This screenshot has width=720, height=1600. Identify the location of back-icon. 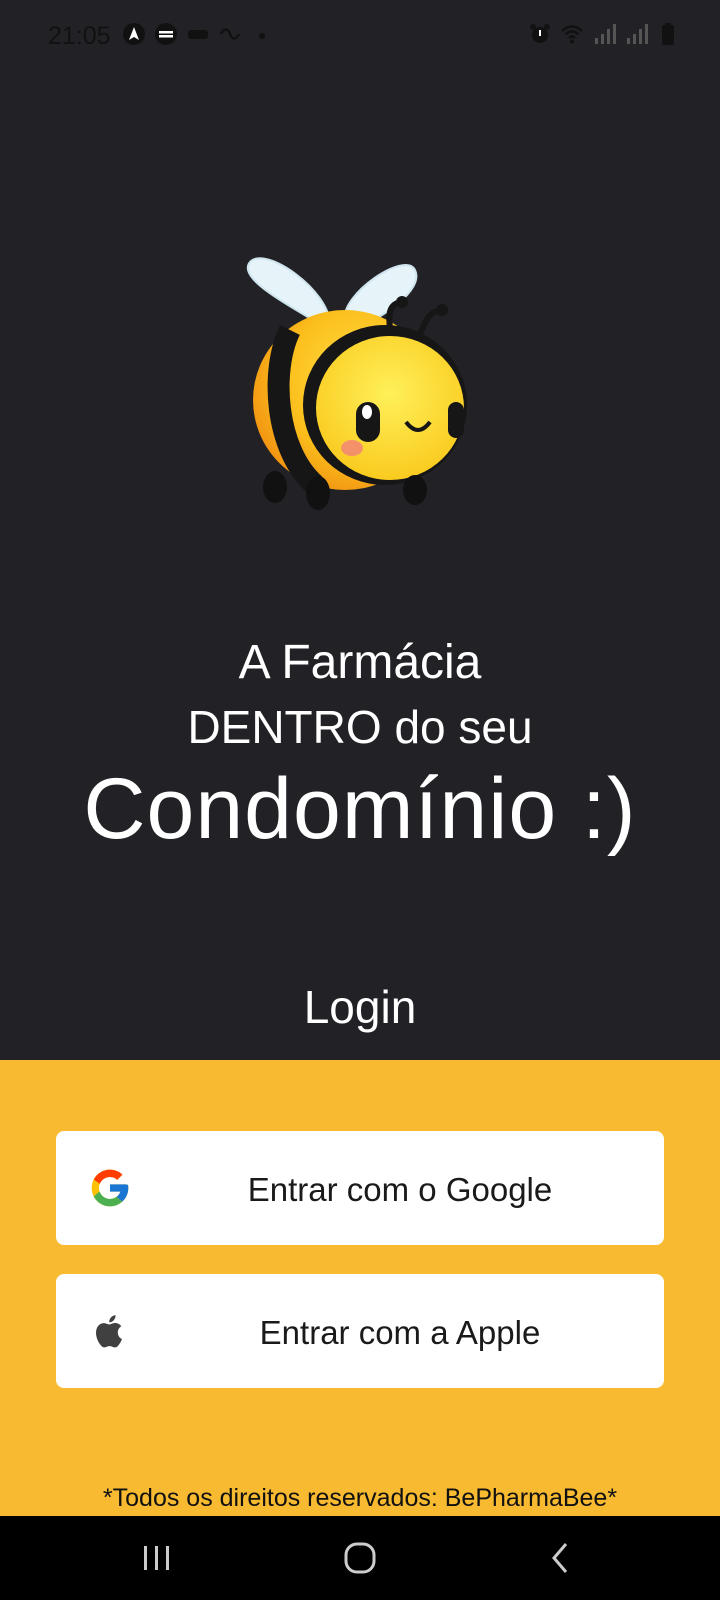
(560, 1558).